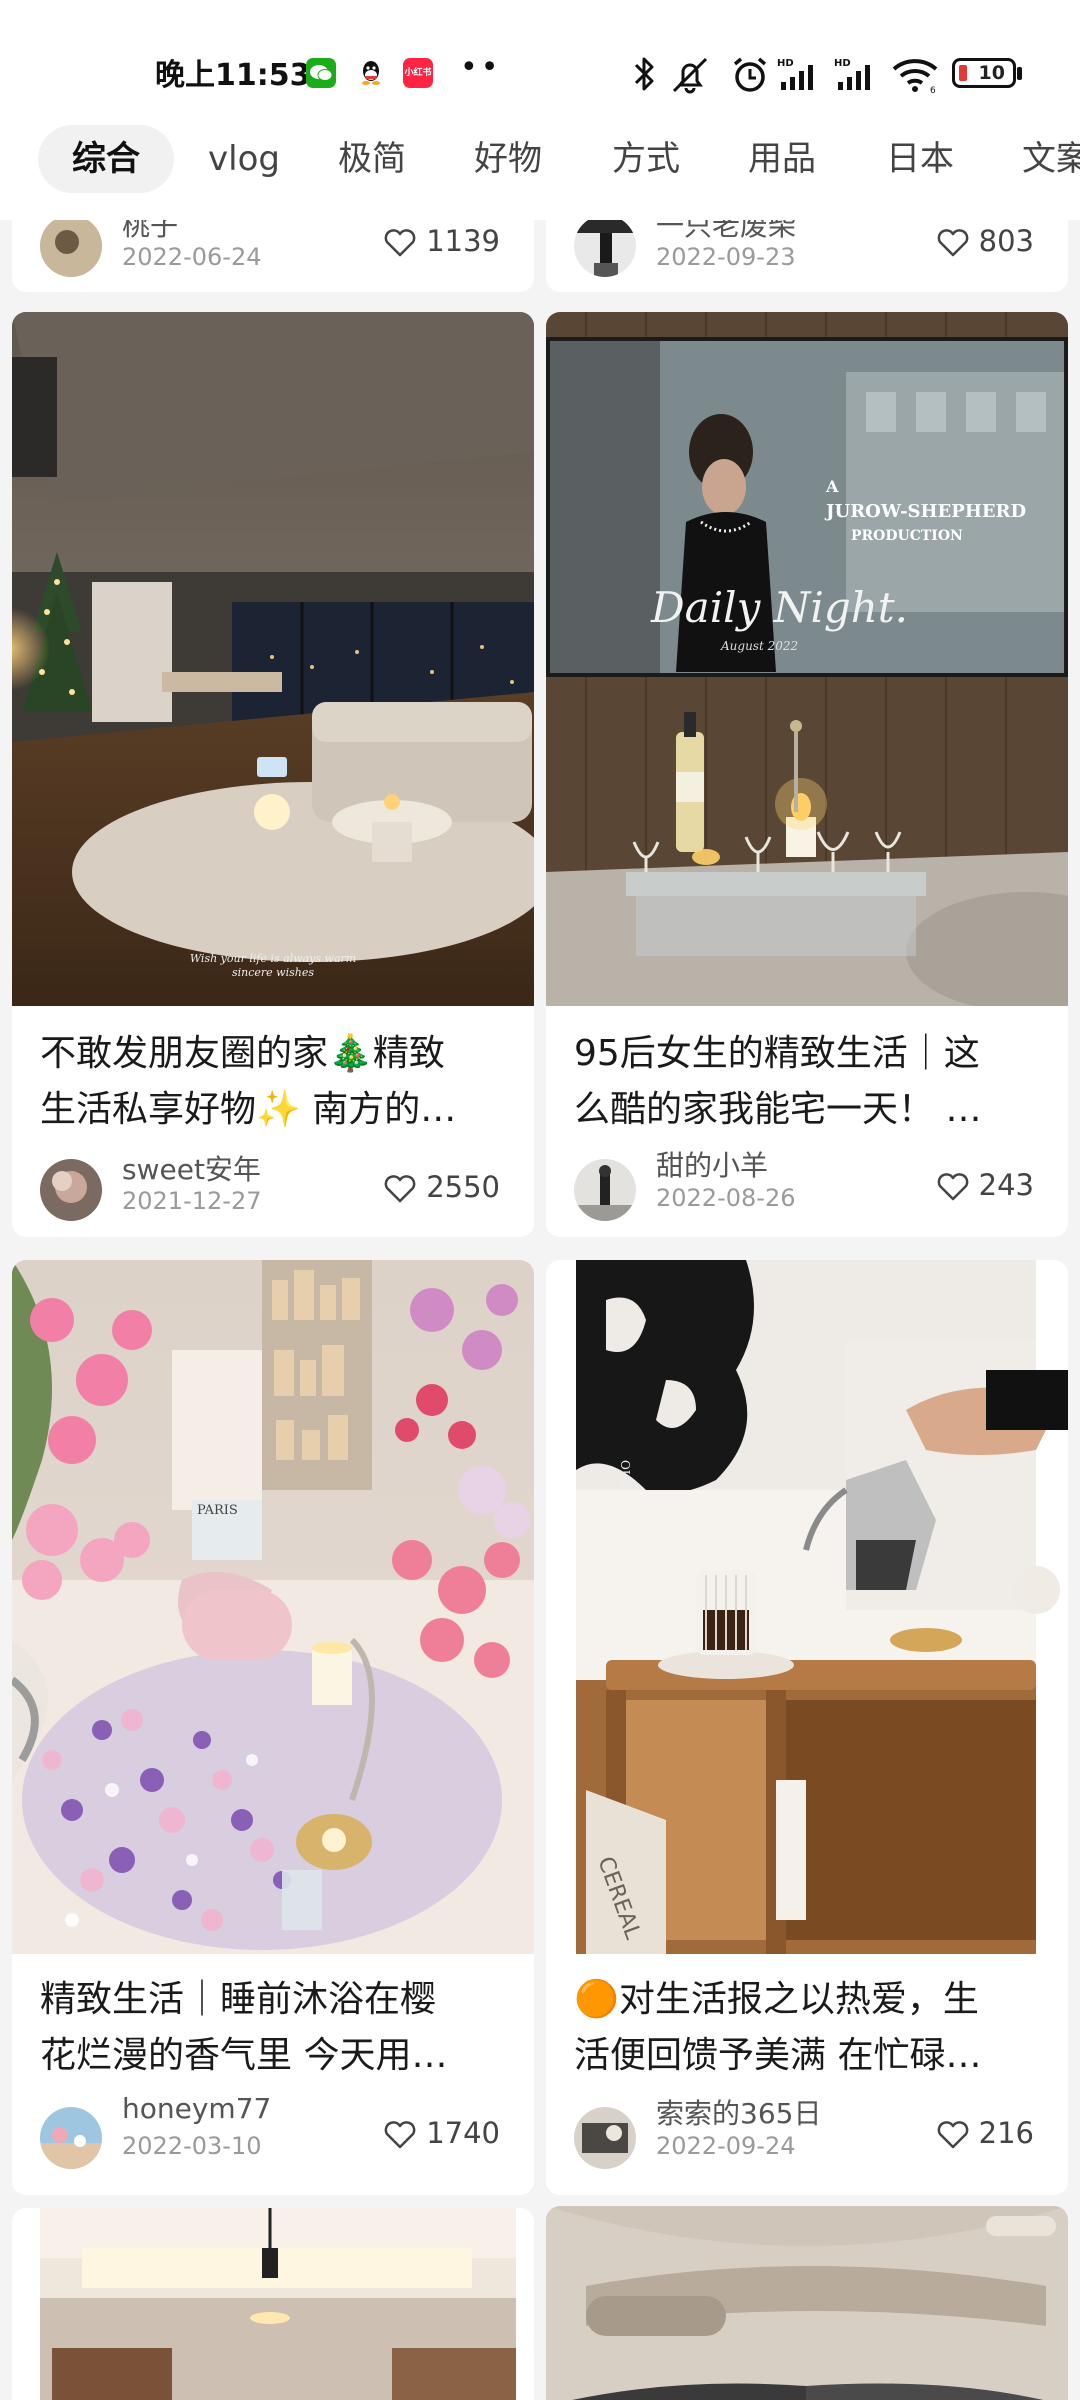 This screenshot has width=1080, height=2400. What do you see at coordinates (726, 231) in the screenshot?
I see `author-name: 一只老废柴` at bounding box center [726, 231].